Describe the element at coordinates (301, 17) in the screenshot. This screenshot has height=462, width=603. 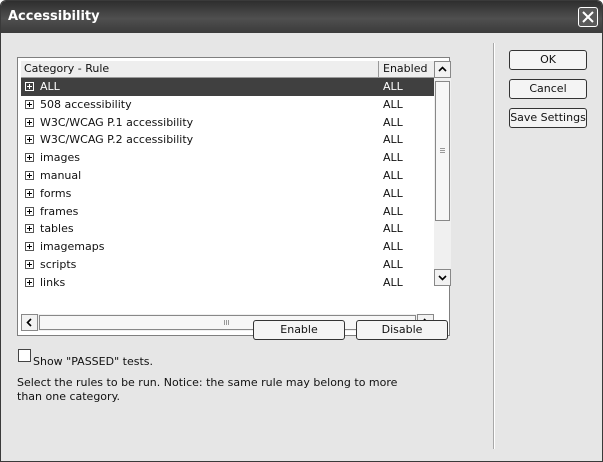
I see `title-bar: Accessibility` at that location.